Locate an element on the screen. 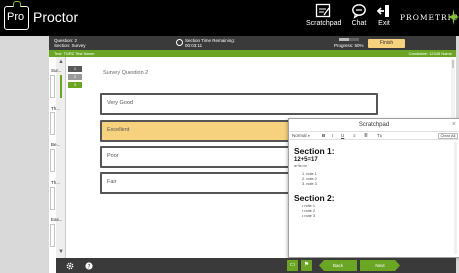 The image size is (459, 273). answer-option-very-good: Very Good is located at coordinates (239, 104).